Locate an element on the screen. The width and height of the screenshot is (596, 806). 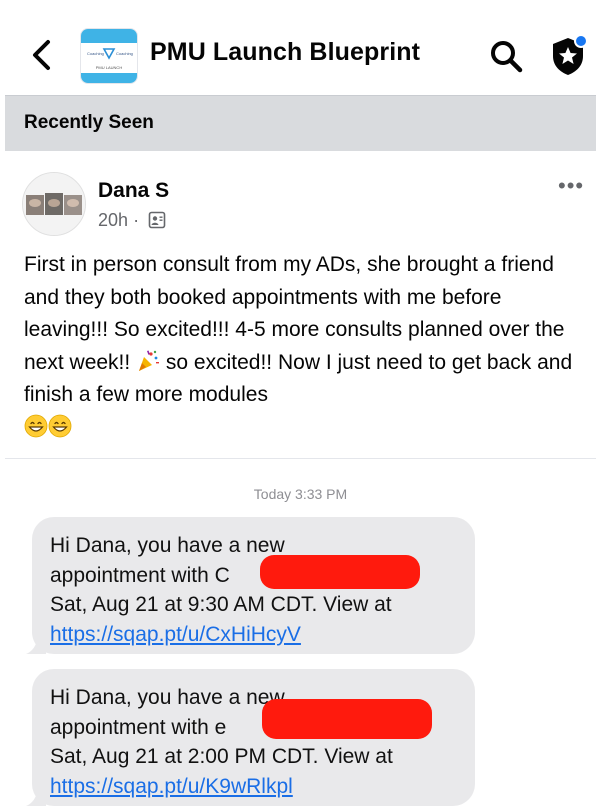
sms-line2a: appointment with e is located at coordinates (138, 727).